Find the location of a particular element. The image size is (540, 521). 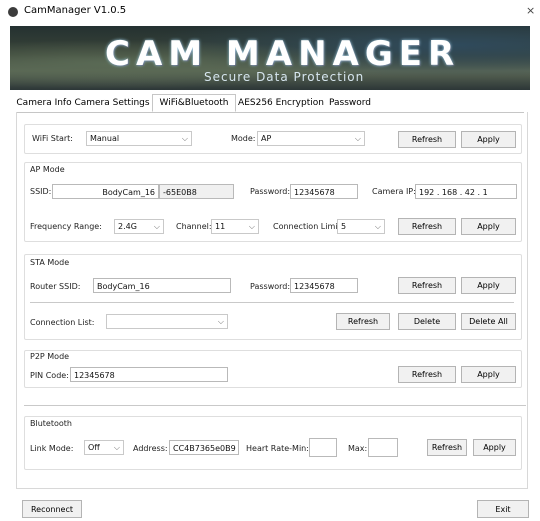

sta-refresh-button: Refresh is located at coordinates (427, 285).